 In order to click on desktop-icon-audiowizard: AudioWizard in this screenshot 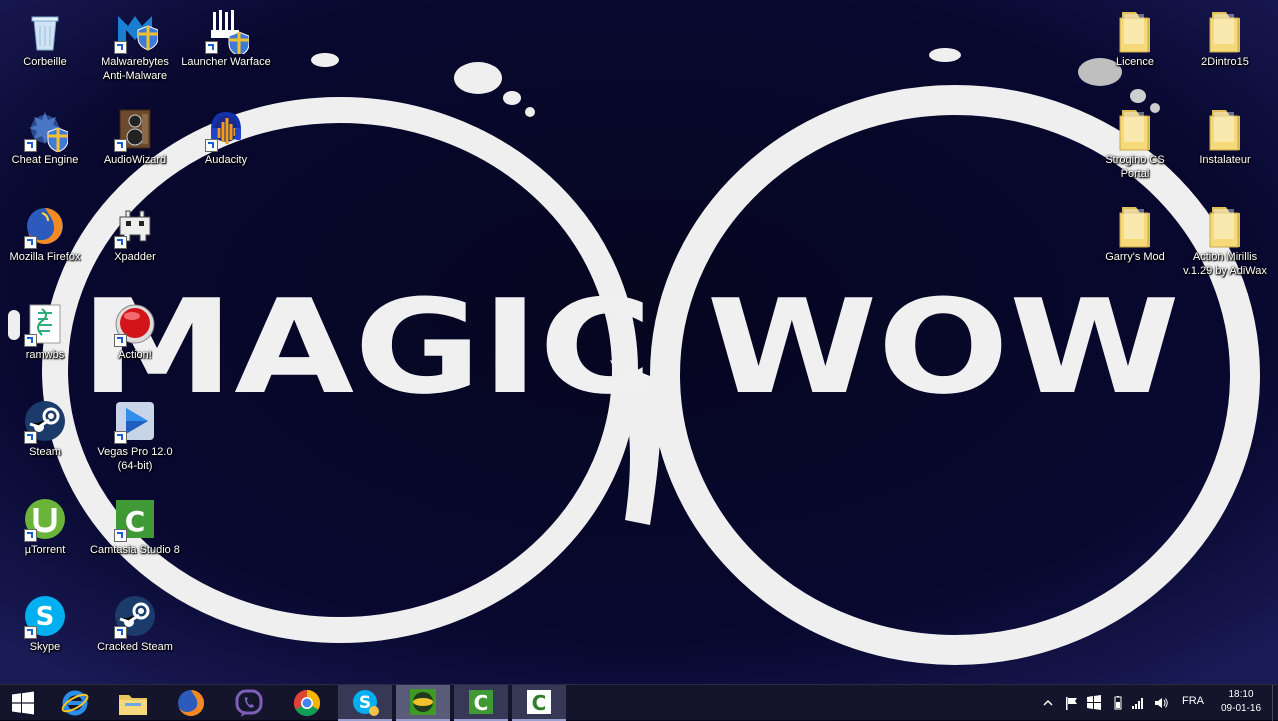, I will do `click(135, 136)`.